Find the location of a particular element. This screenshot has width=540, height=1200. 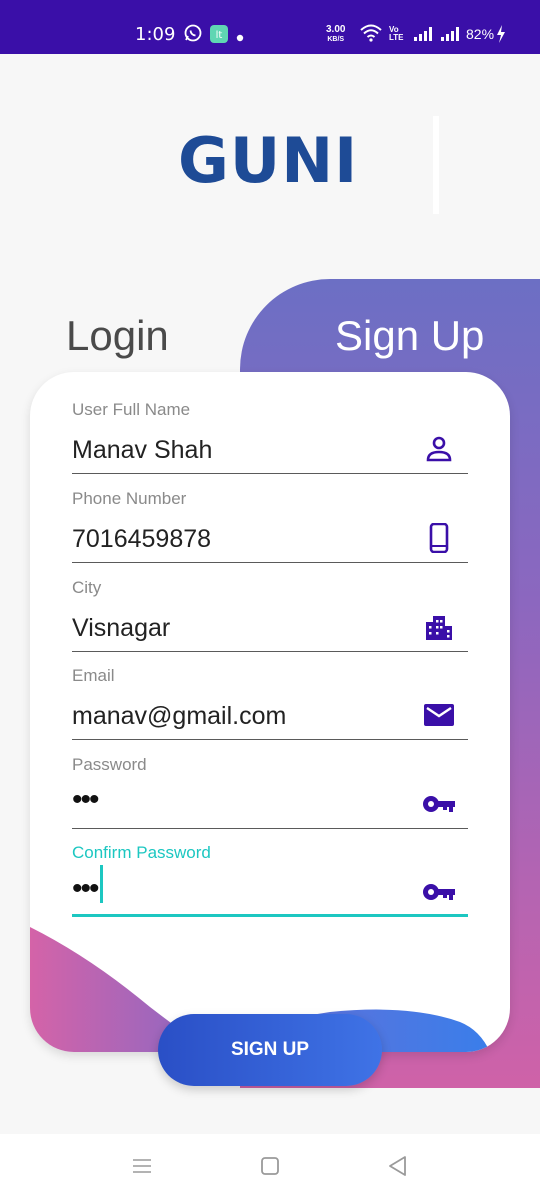

full-name-label: User Full Name is located at coordinates (131, 409).